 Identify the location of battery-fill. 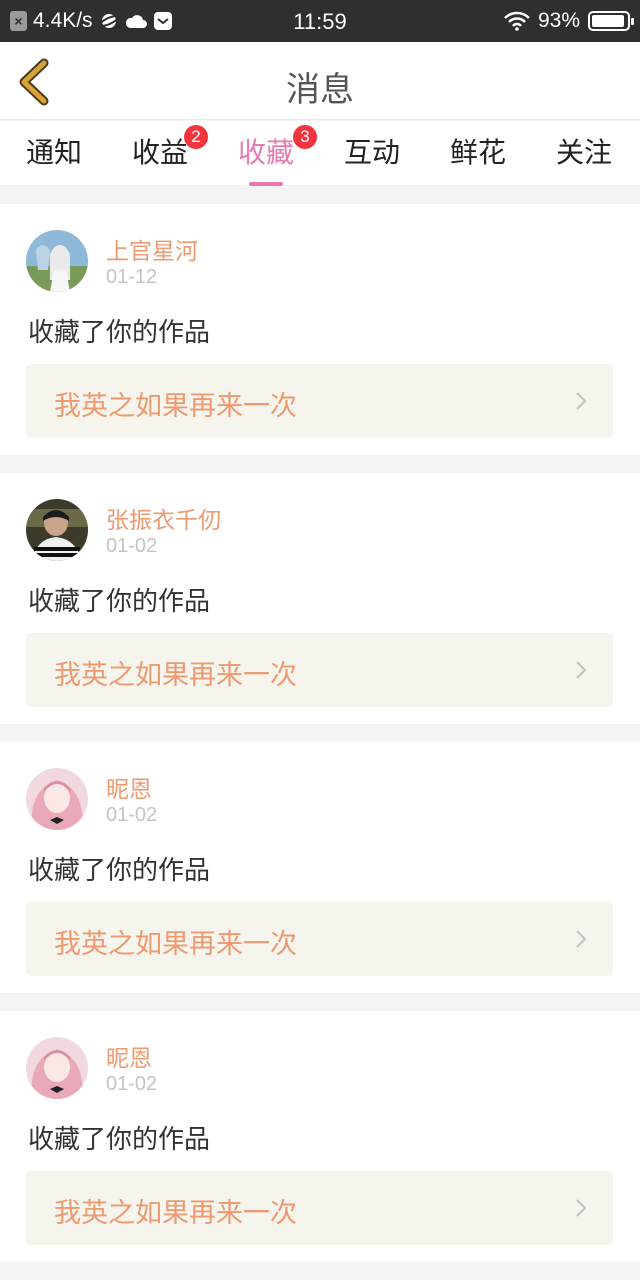
(608, 21).